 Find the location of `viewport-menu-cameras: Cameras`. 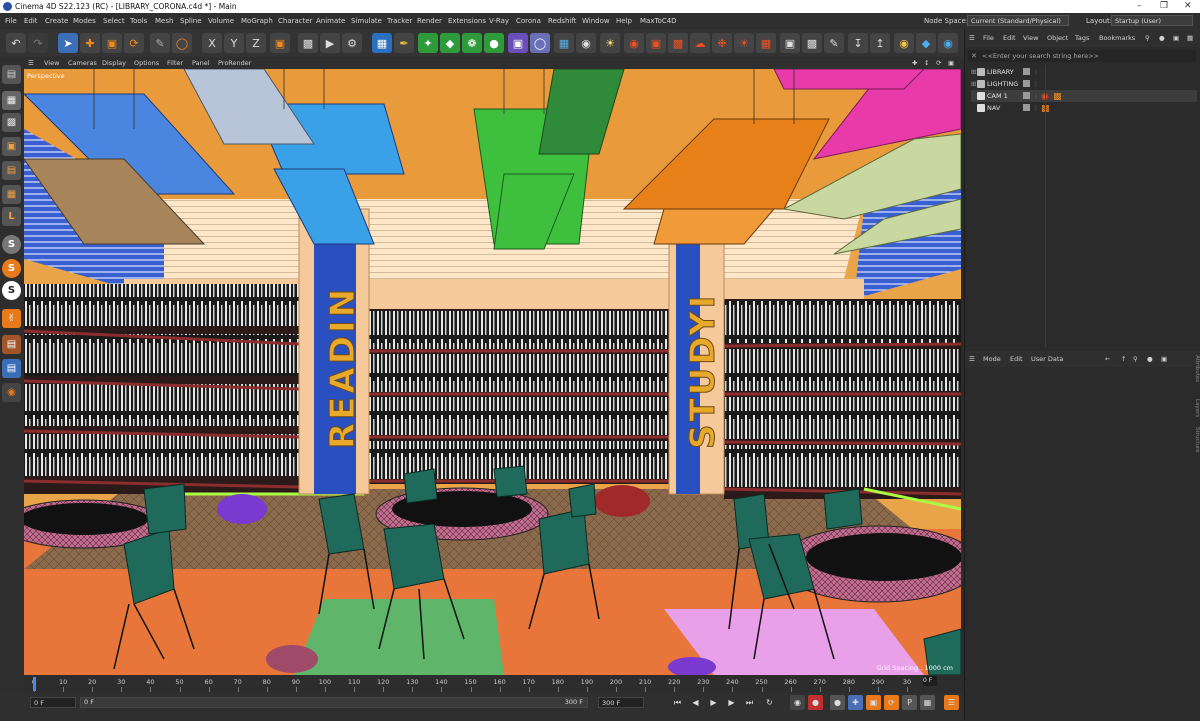

viewport-menu-cameras: Cameras is located at coordinates (82, 63).